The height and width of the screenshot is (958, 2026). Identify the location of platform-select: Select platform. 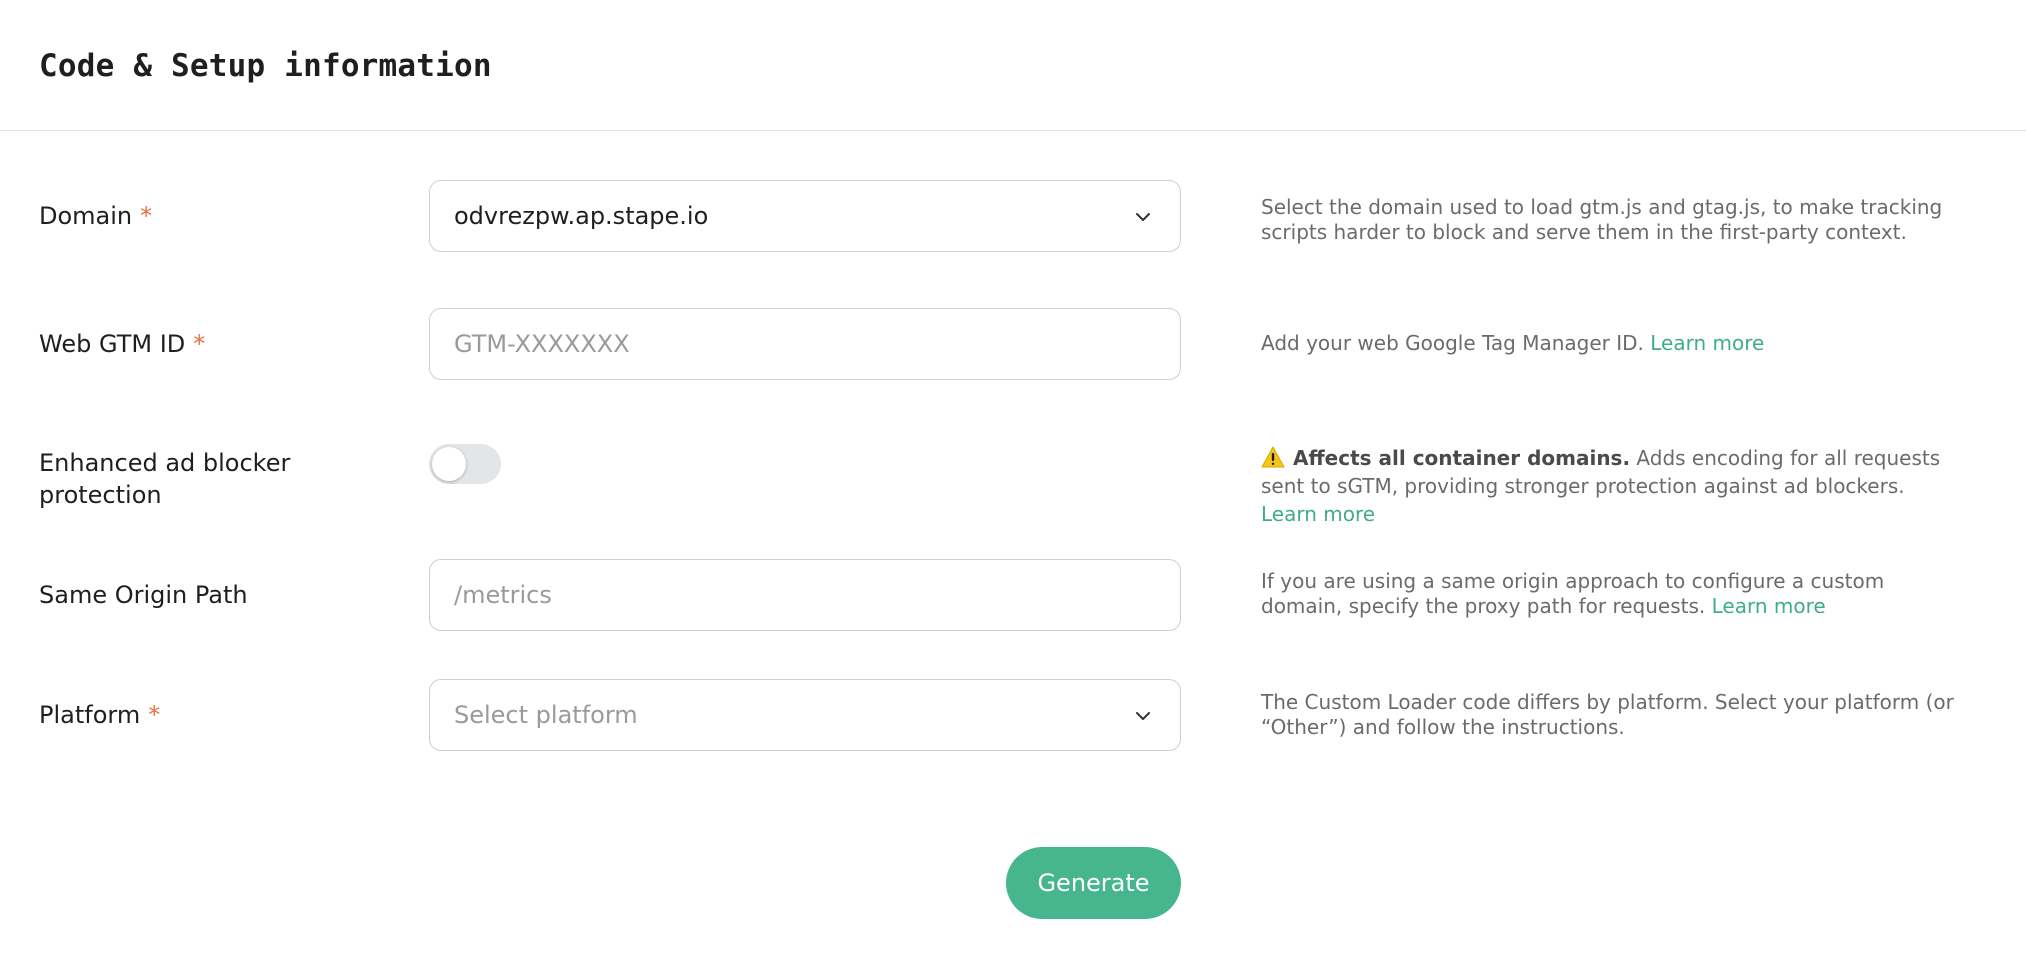
(805, 715).